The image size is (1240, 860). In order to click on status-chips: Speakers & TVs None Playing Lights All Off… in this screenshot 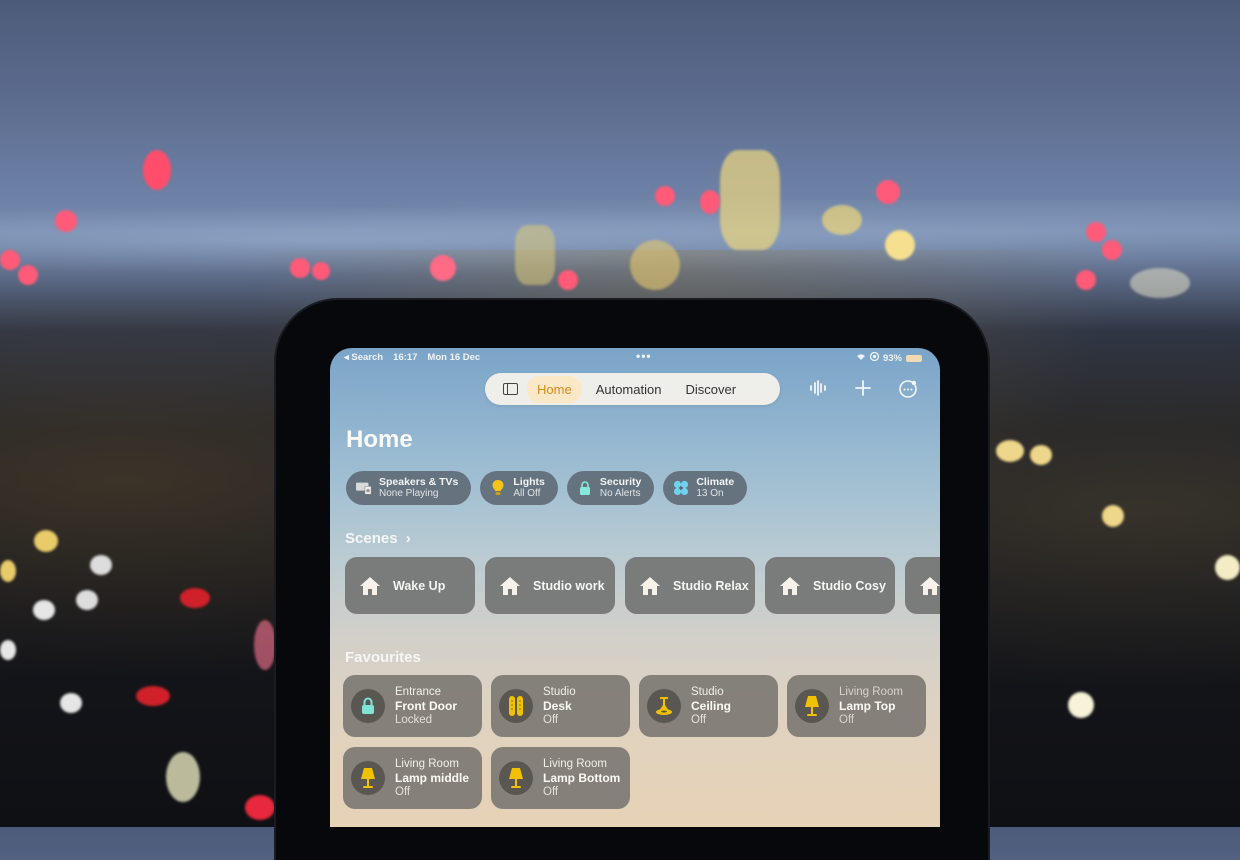, I will do `click(547, 488)`.